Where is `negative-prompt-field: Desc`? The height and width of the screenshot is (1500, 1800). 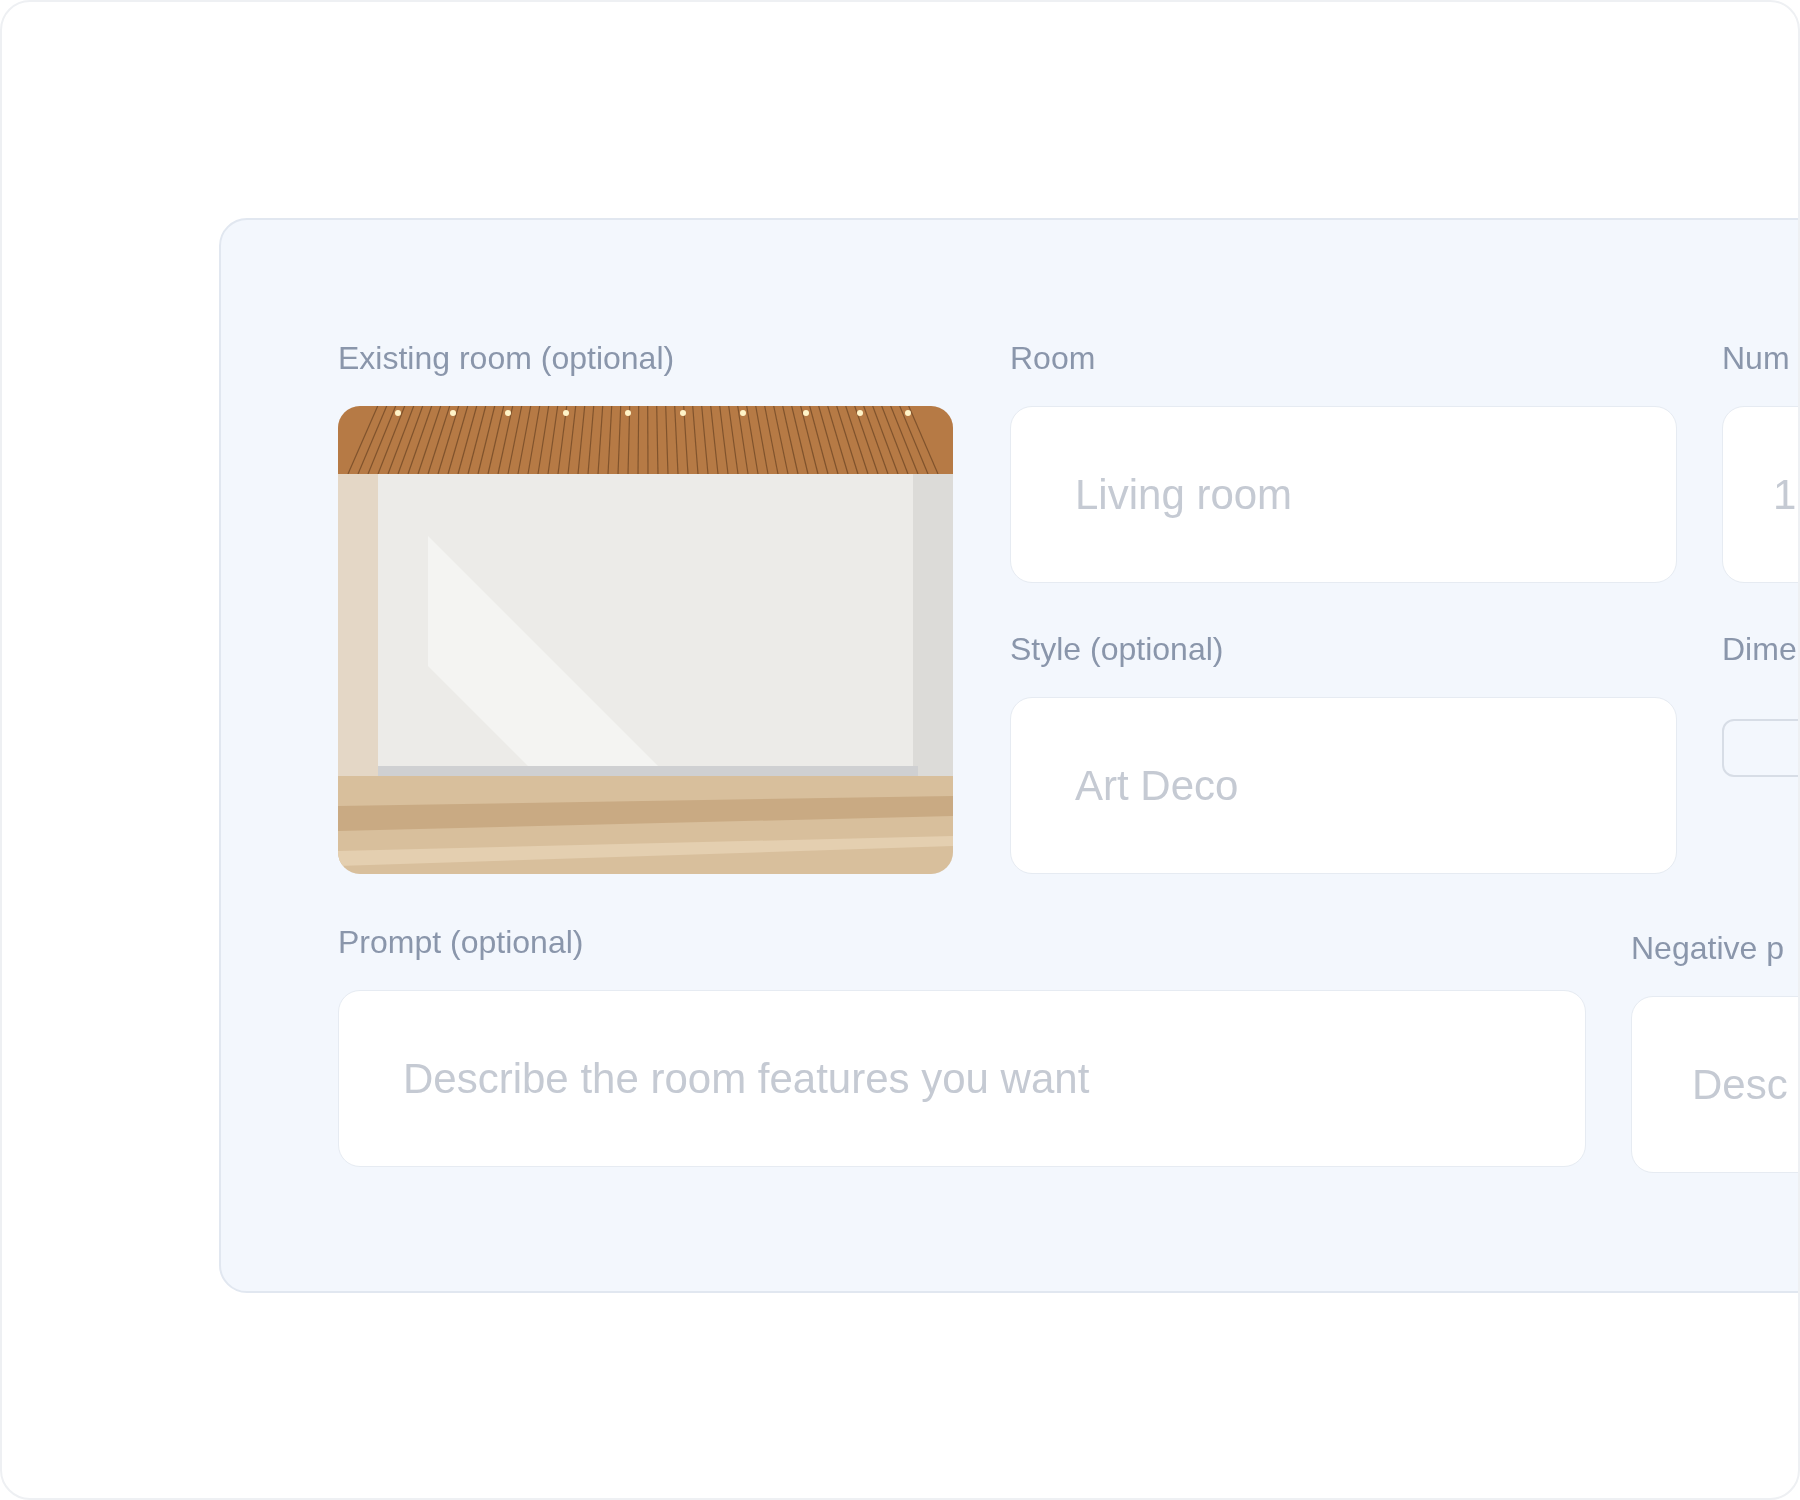
negative-prompt-field: Desc is located at coordinates (1714, 1084).